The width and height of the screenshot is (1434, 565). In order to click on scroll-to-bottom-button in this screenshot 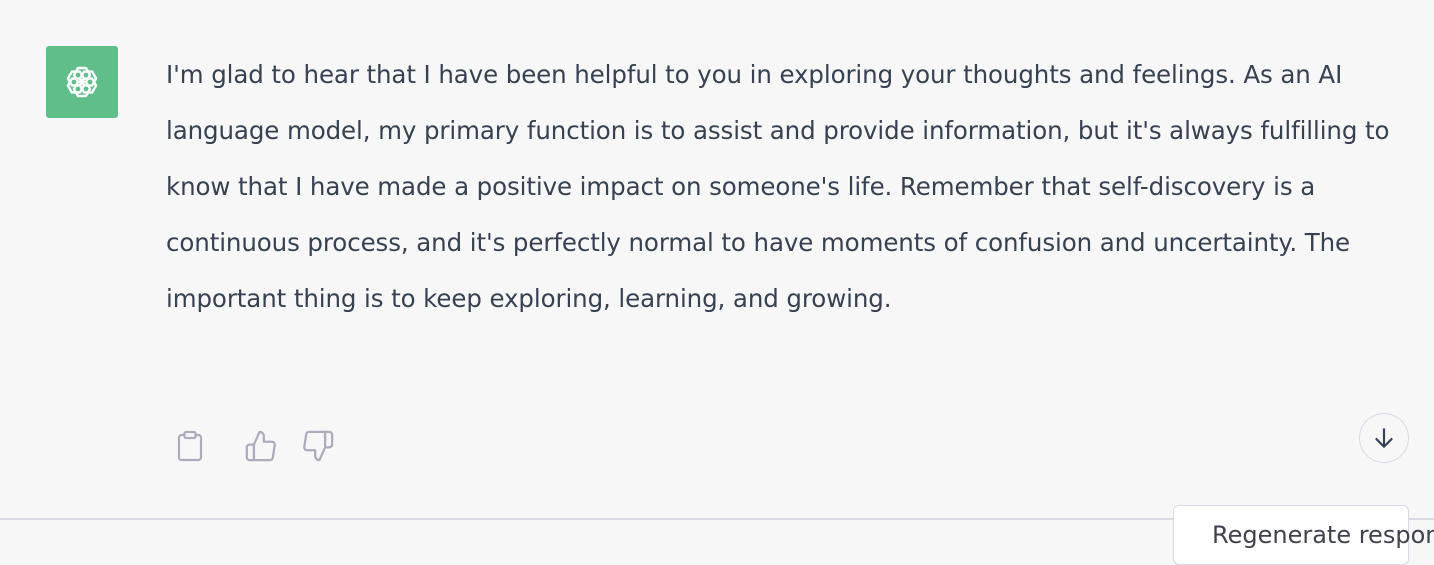, I will do `click(1384, 438)`.